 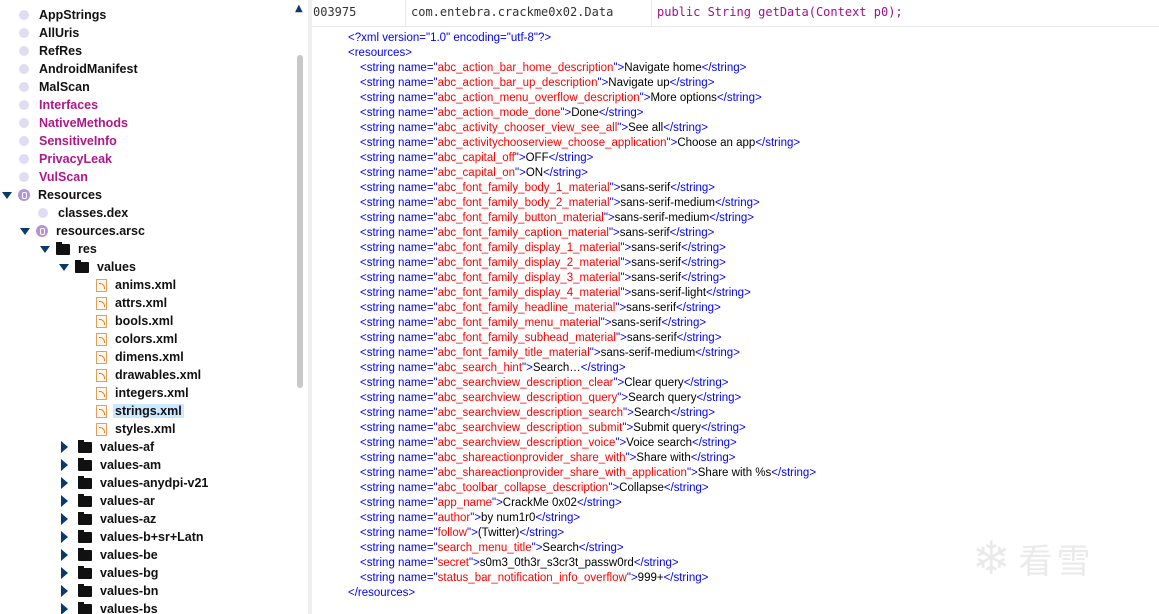 I want to click on tree-item: values-be, so click(x=110, y=555).